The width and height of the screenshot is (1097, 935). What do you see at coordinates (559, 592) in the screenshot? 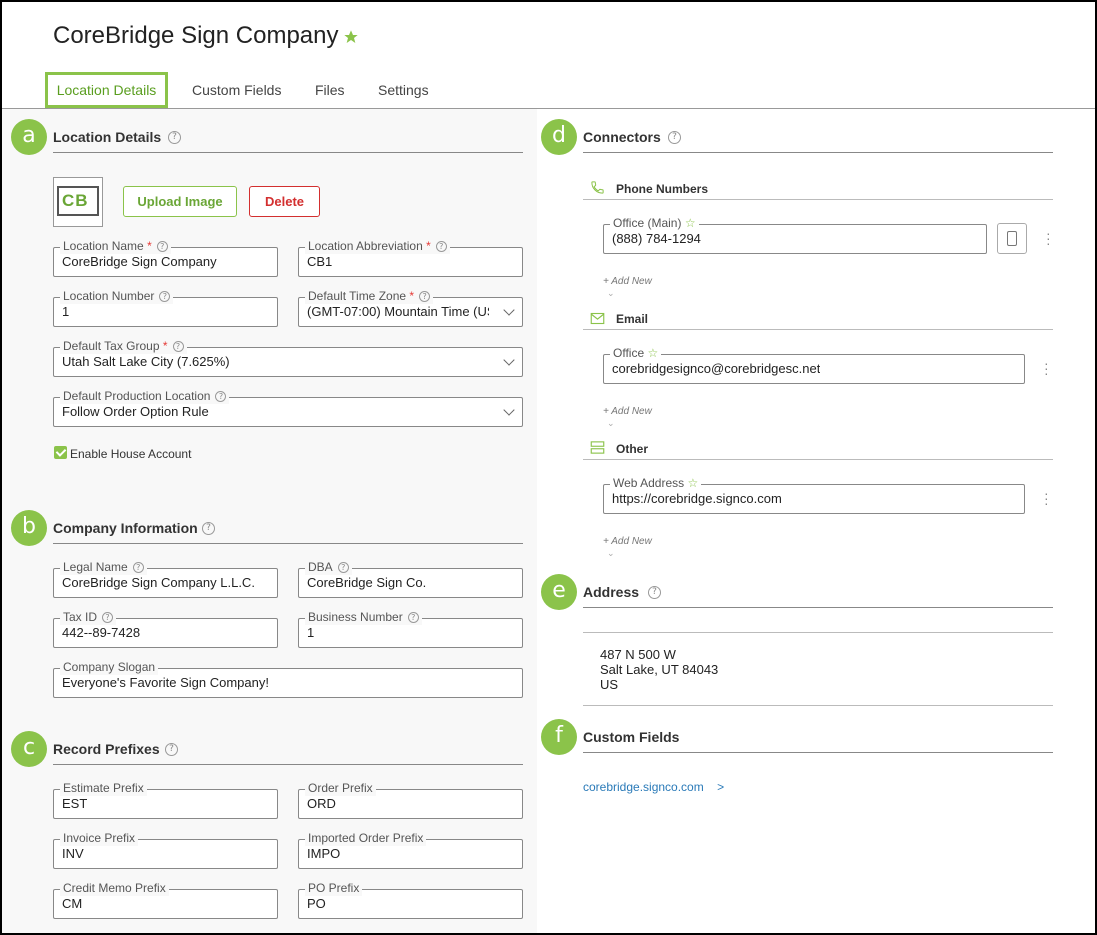
I see `callout-badge-e: e` at bounding box center [559, 592].